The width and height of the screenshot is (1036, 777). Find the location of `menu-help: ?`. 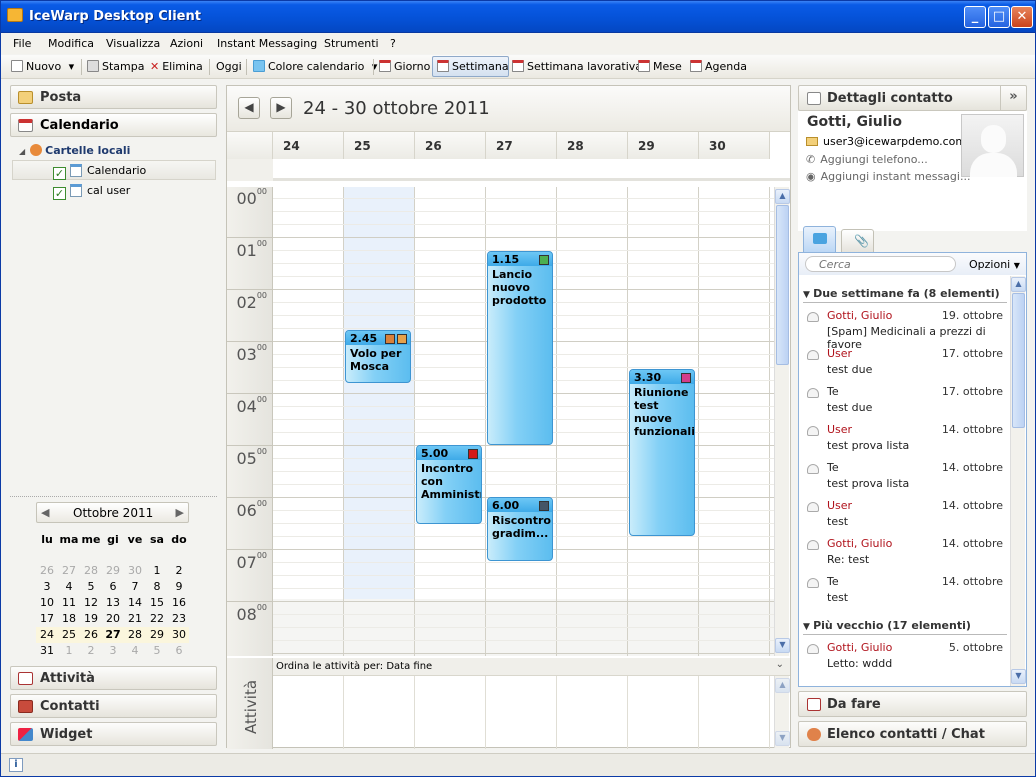

menu-help: ? is located at coordinates (393, 43).